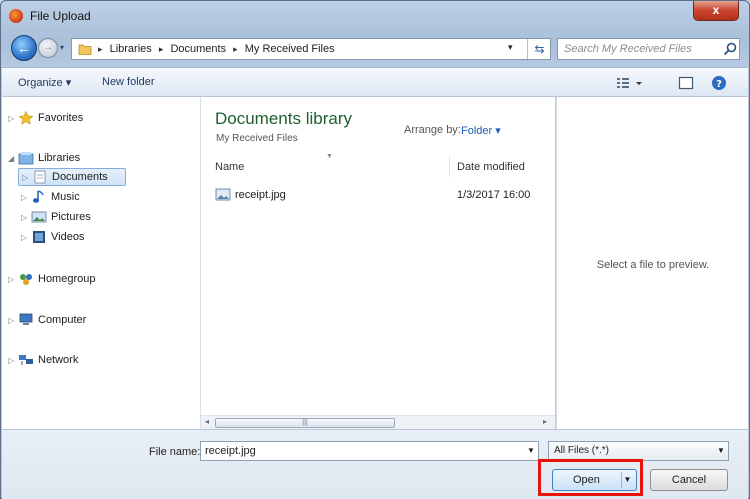 The height and width of the screenshot is (499, 750). What do you see at coordinates (26, 319) in the screenshot?
I see `computer-icon` at bounding box center [26, 319].